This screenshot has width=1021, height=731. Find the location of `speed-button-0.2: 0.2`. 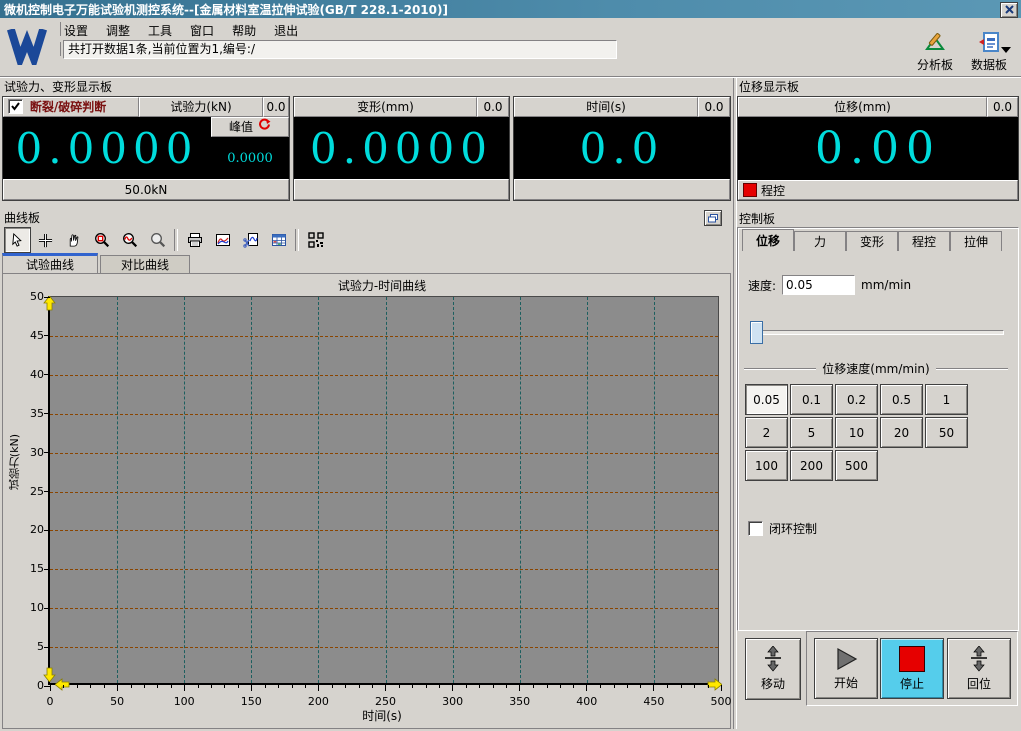

speed-button-0.2: 0.2 is located at coordinates (856, 399).